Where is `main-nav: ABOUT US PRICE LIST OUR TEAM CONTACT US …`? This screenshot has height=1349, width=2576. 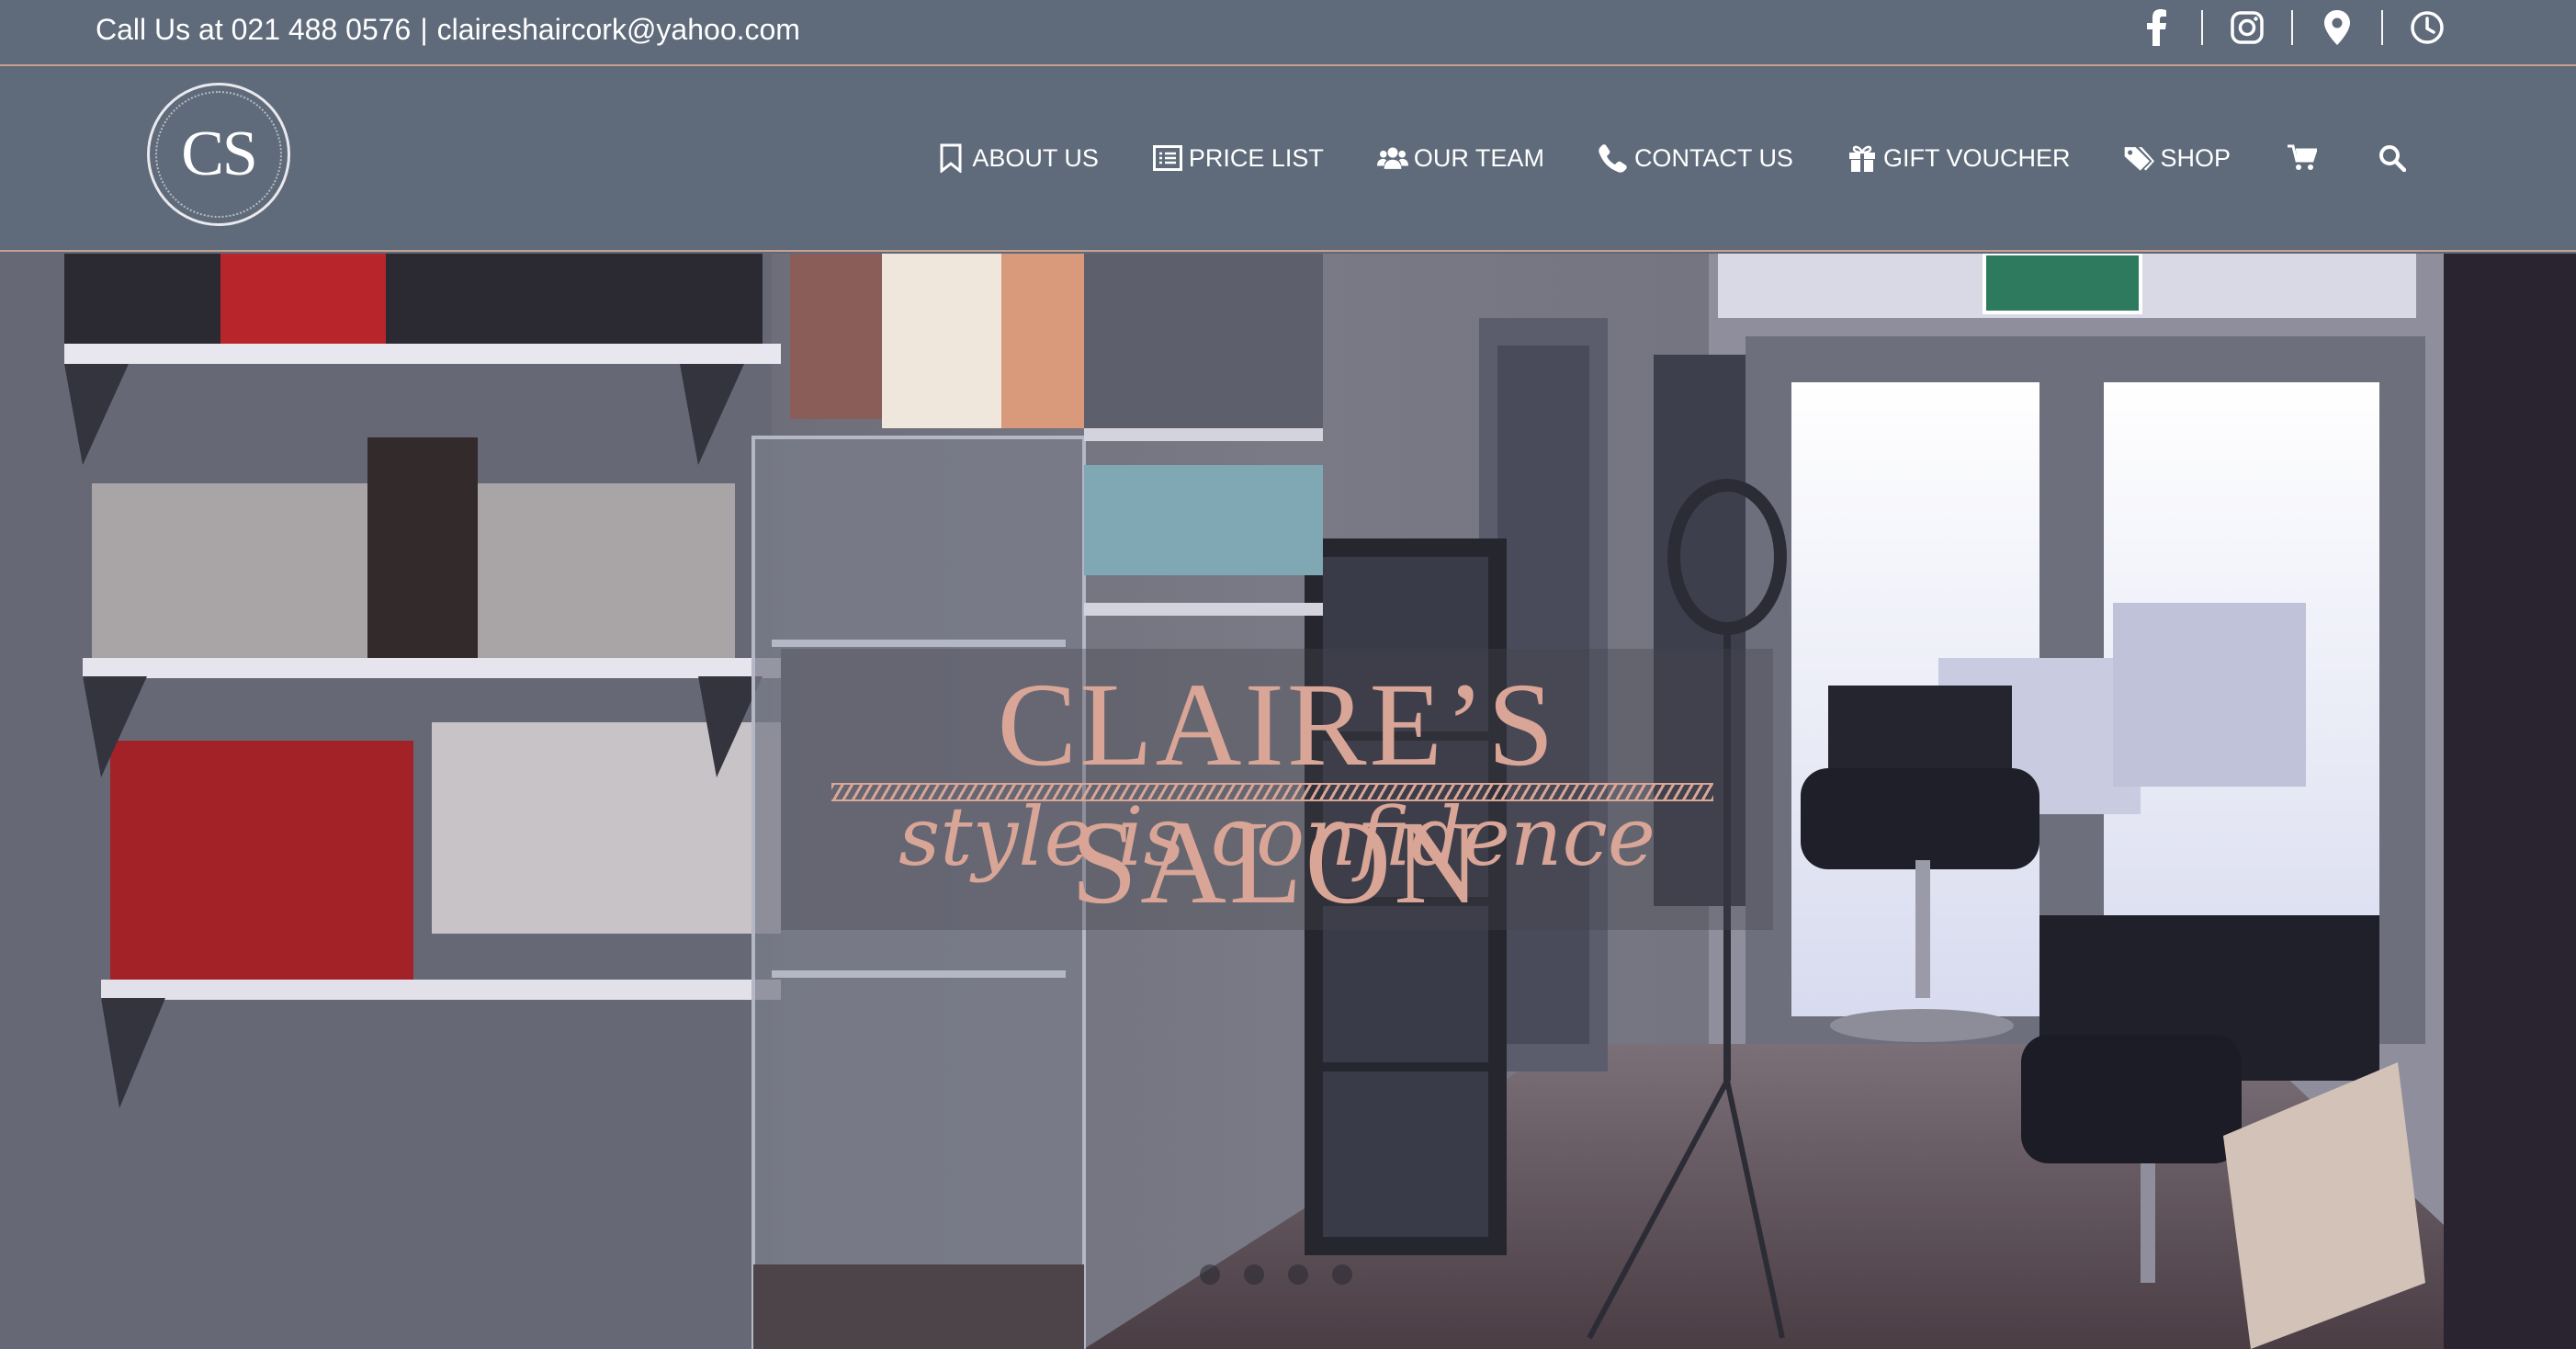
main-nav: ABOUT US PRICE LIST OUR TEAM CONTACT US … is located at coordinates (1646, 158).